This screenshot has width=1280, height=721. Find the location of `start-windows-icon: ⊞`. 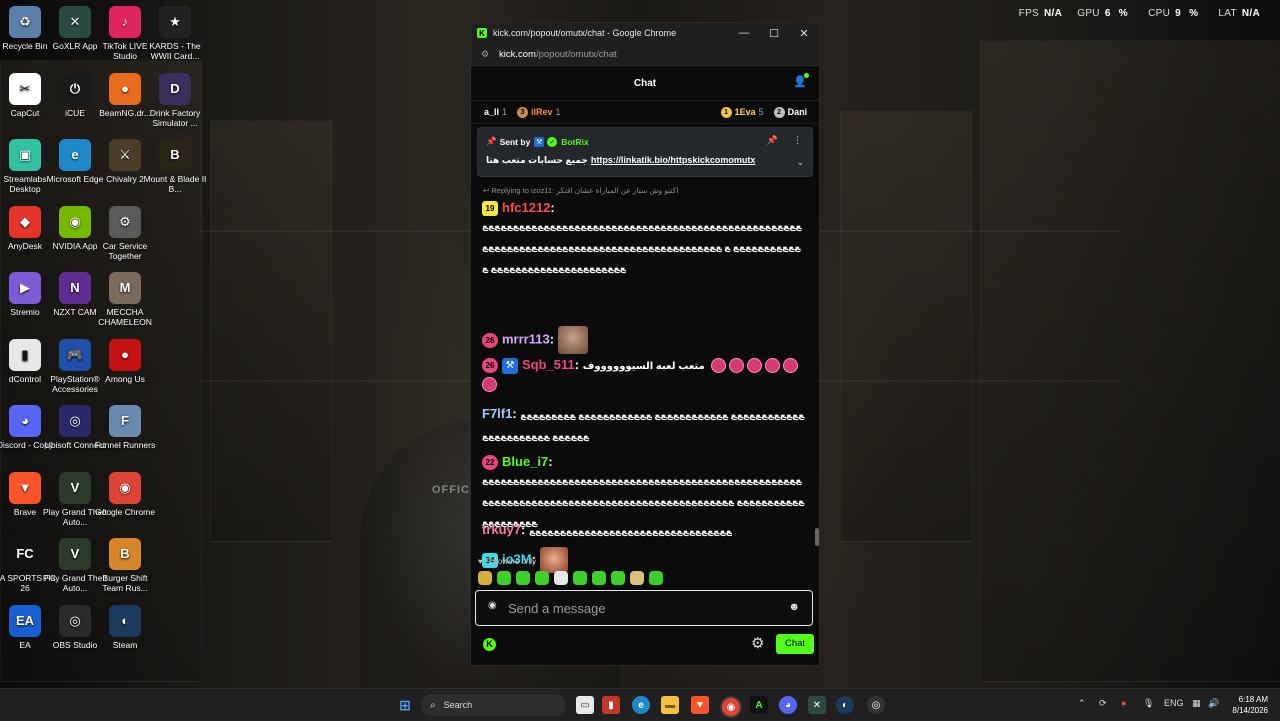

start-windows-icon: ⊞ is located at coordinates (405, 705).